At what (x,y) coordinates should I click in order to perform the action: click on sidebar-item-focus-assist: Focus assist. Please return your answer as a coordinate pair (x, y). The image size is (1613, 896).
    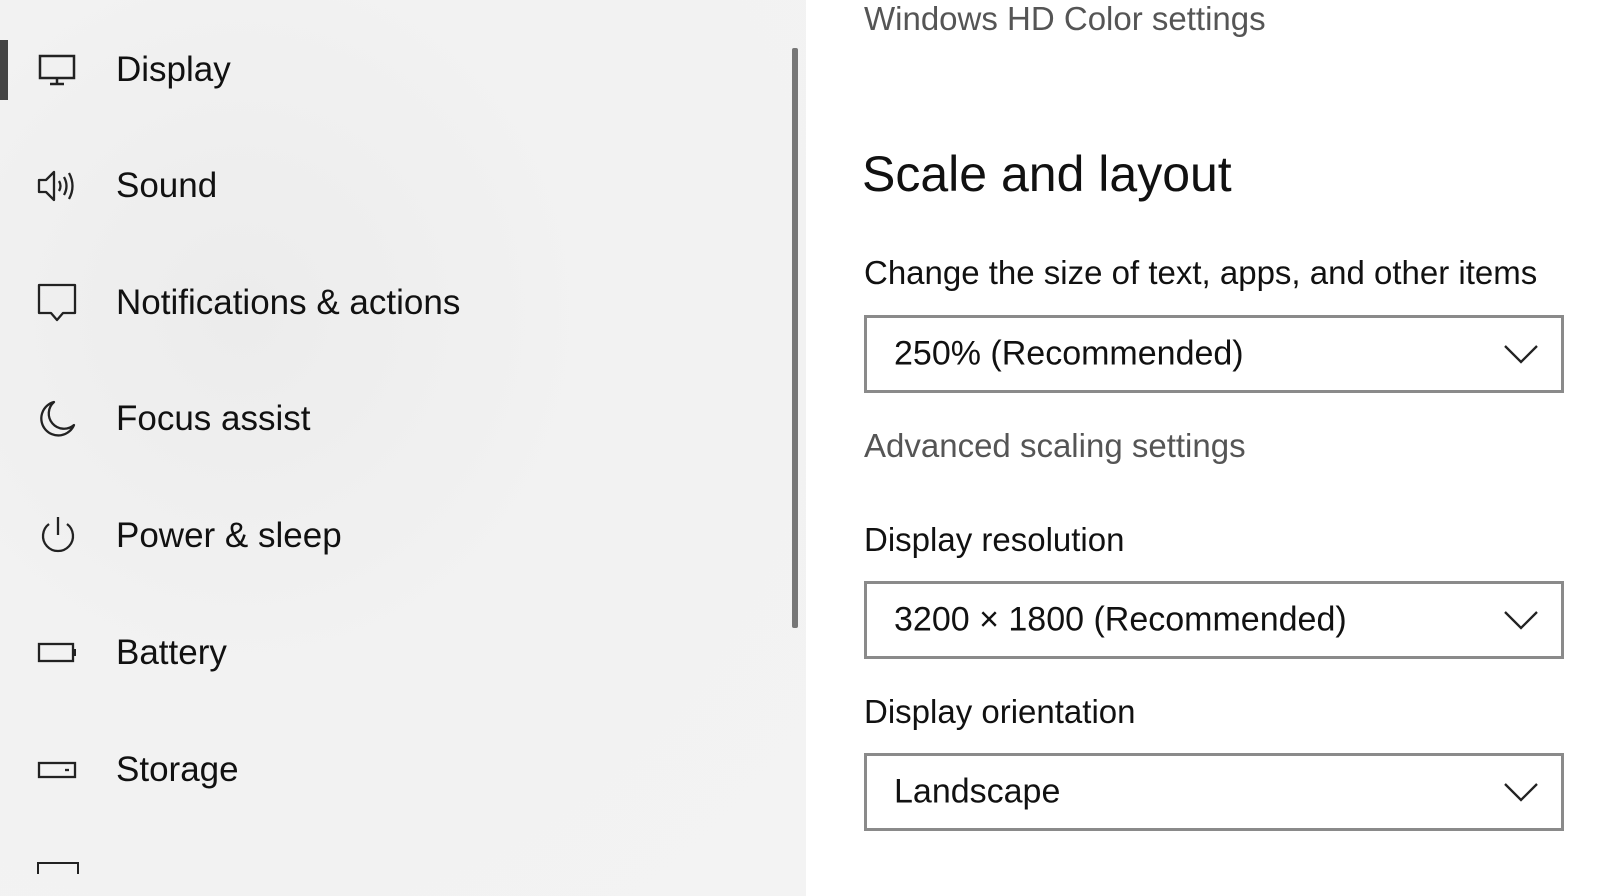
    Looking at the image, I should click on (395, 419).